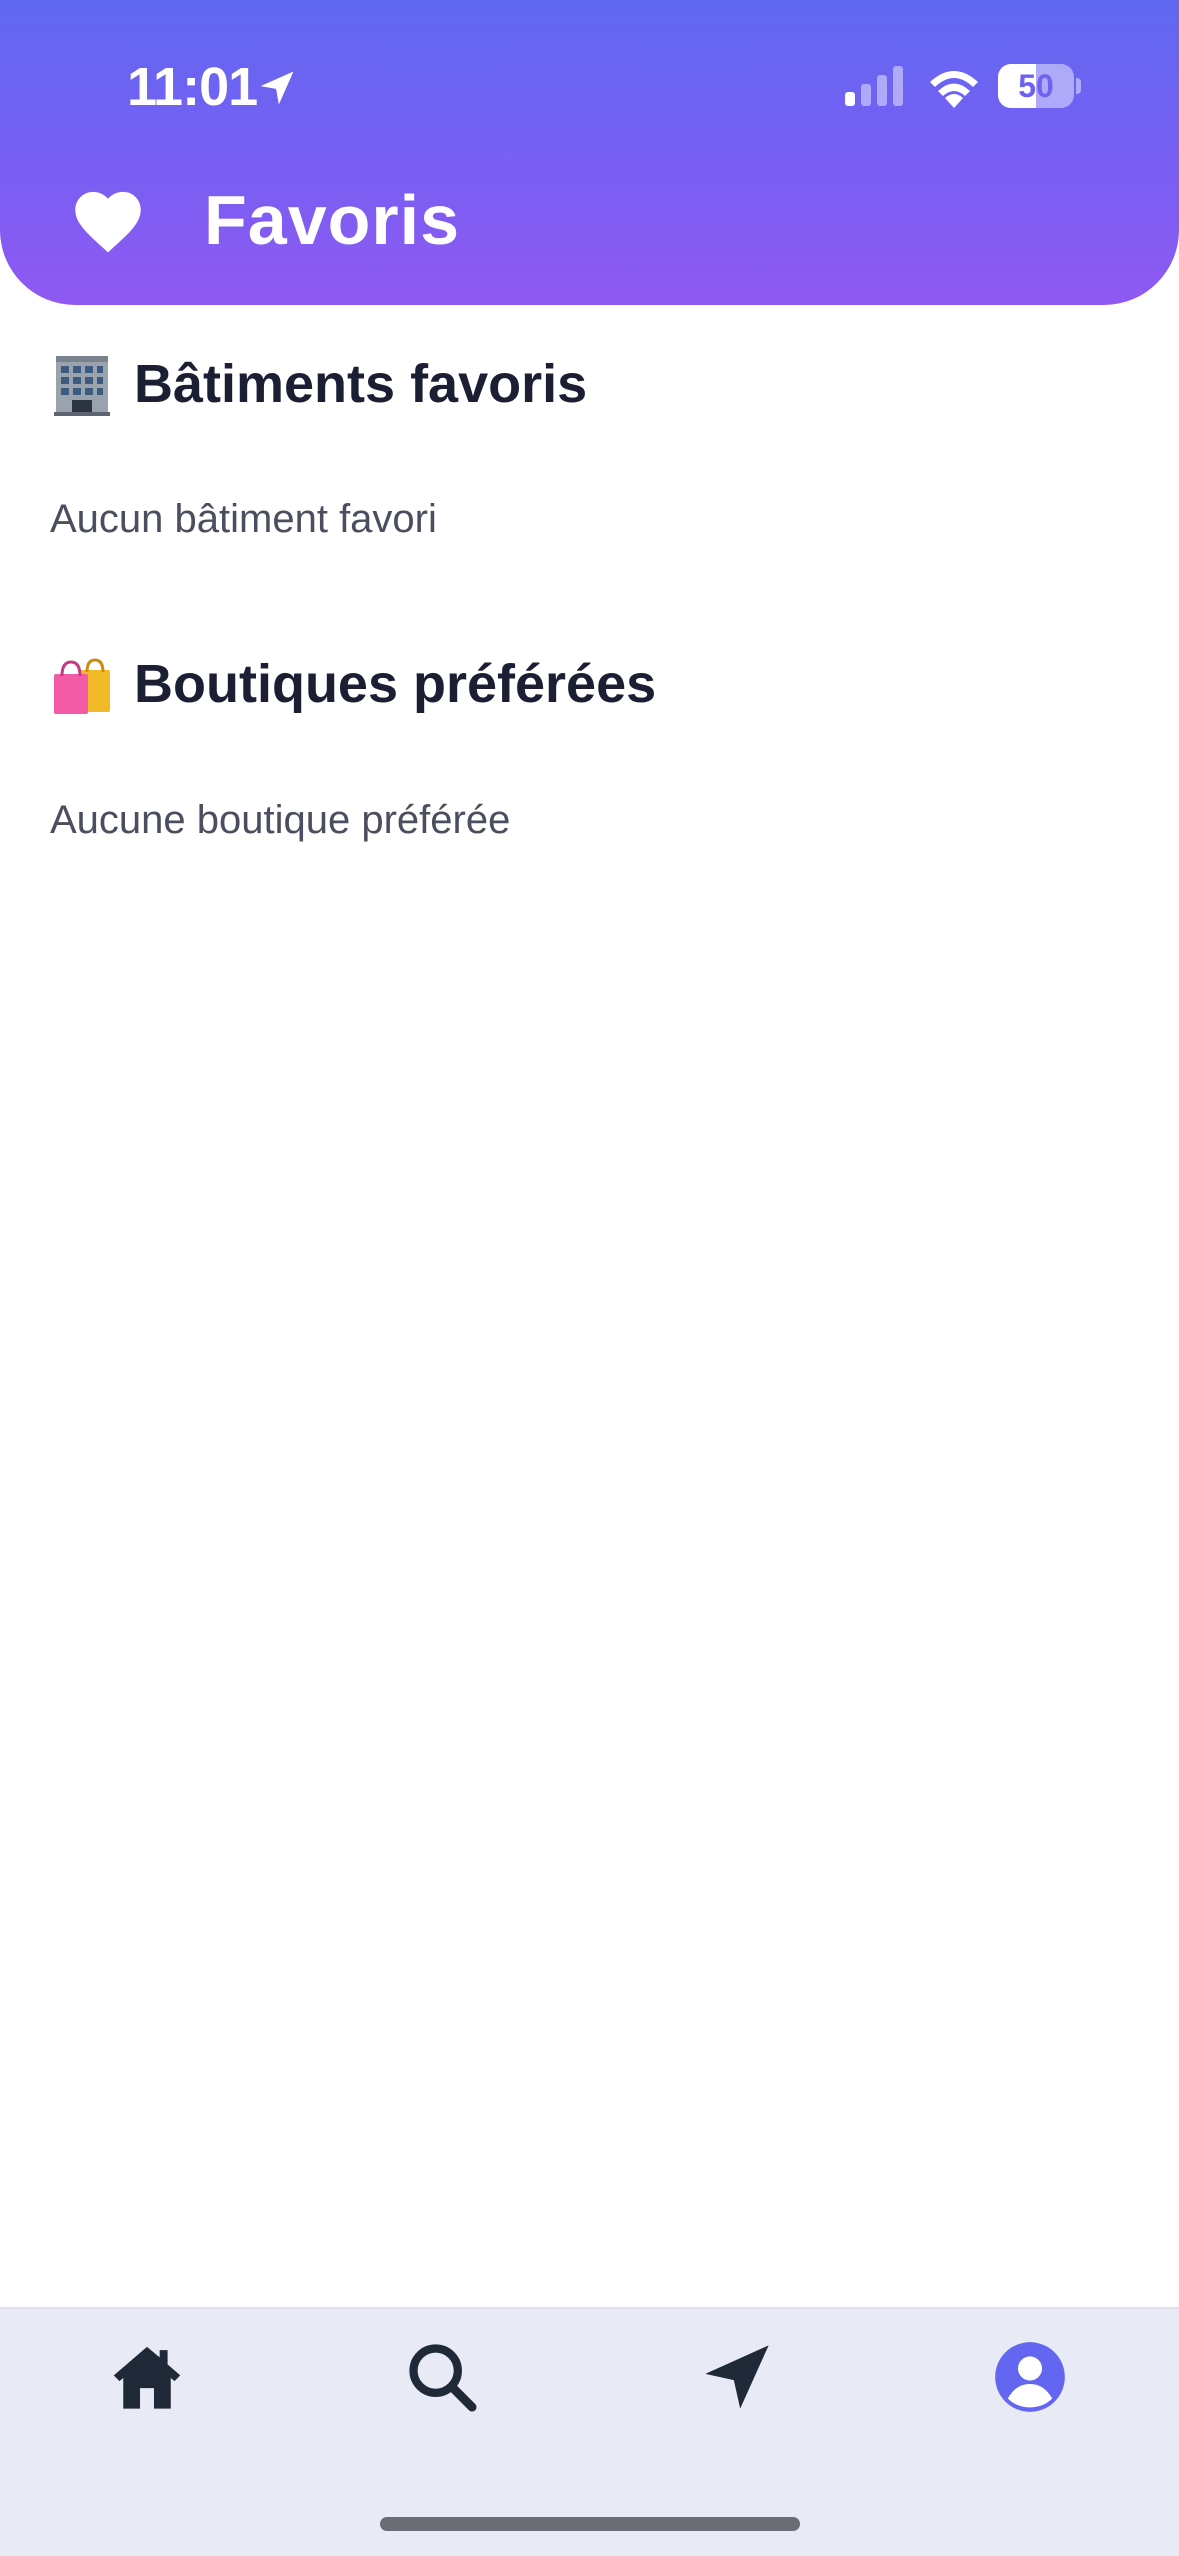  Describe the element at coordinates (395, 684) in the screenshot. I see `section-title-text: Boutiques préférées` at that location.